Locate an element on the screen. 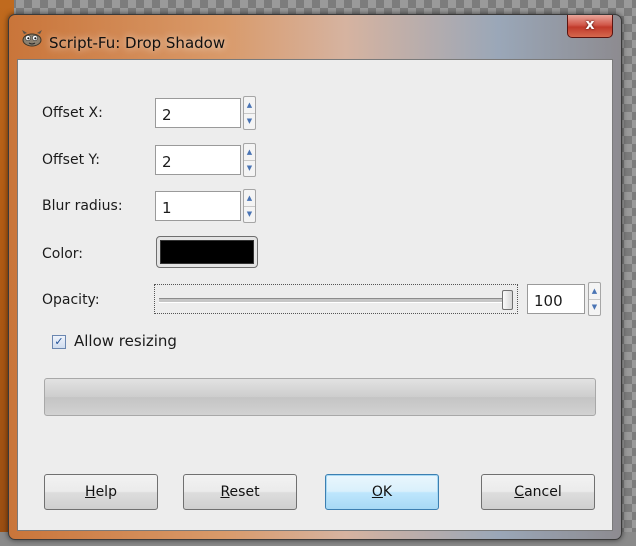  blur-radius-input: 1 is located at coordinates (198, 206).